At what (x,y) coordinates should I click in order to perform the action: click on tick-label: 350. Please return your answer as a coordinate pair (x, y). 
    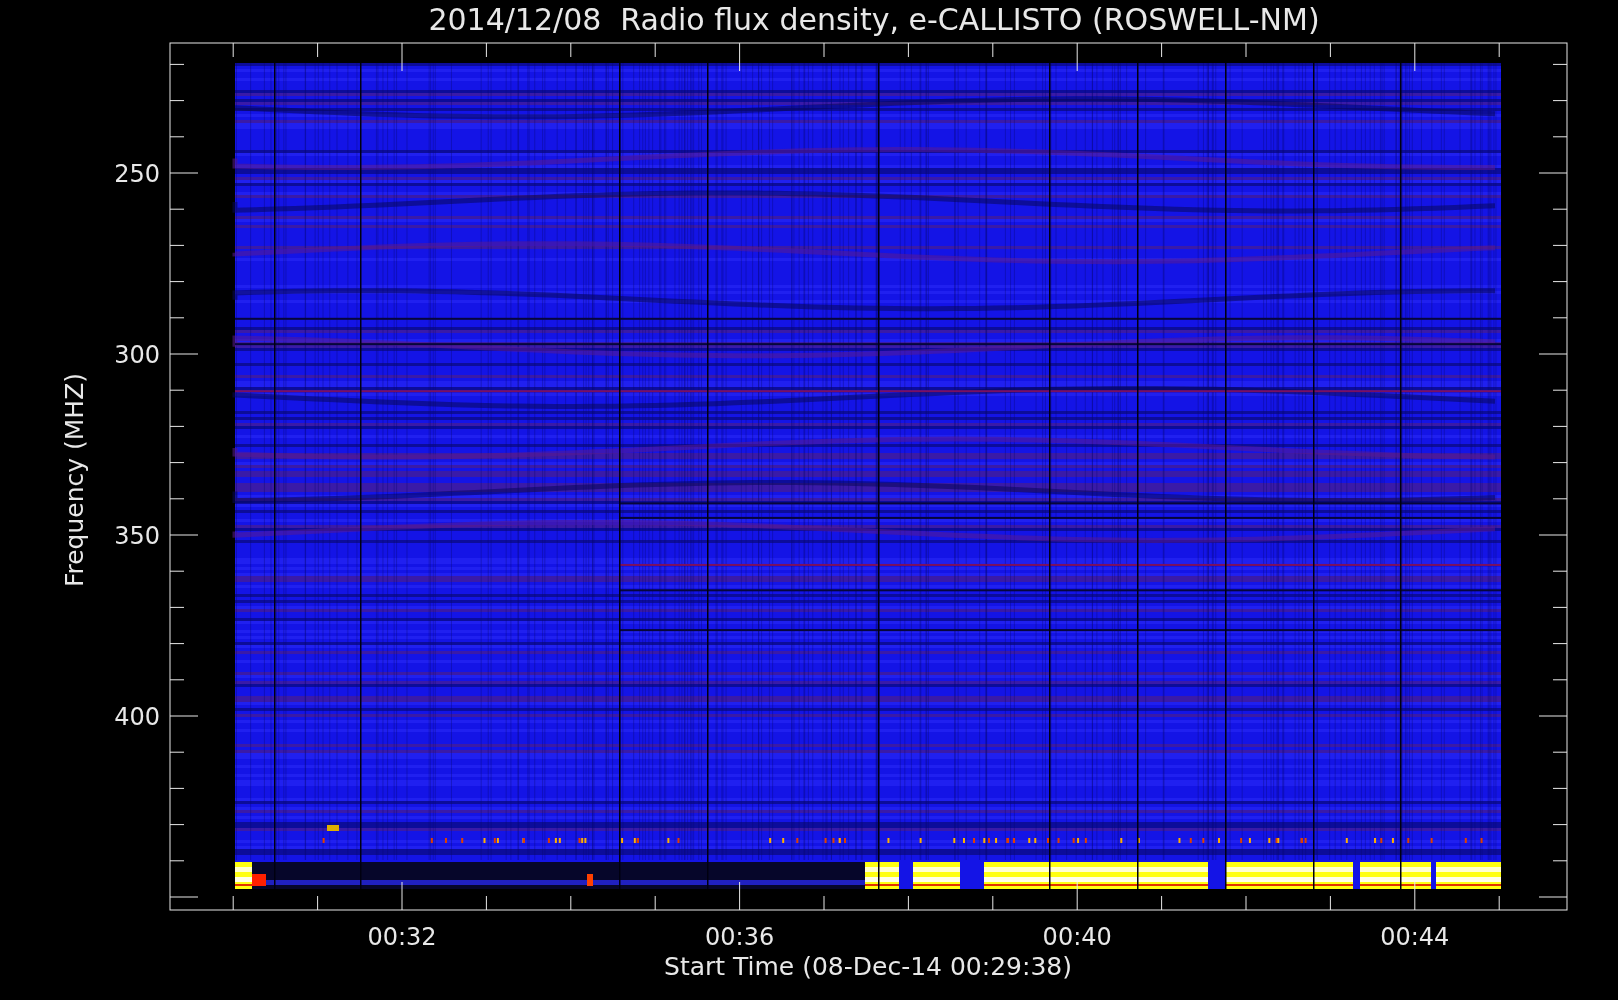
    Looking at the image, I should click on (137, 536).